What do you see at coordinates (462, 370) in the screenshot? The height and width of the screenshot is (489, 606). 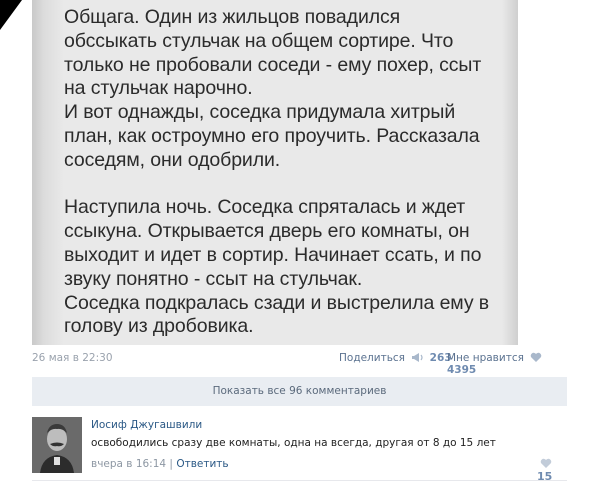 I see `like-count: 4395` at bounding box center [462, 370].